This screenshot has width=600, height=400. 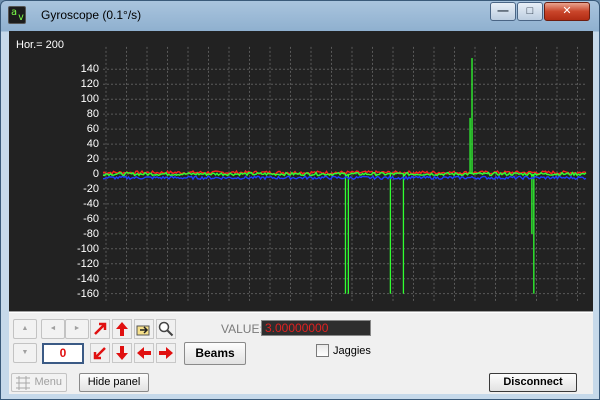 I want to click on scroll-right-button: ►, so click(x=77, y=329).